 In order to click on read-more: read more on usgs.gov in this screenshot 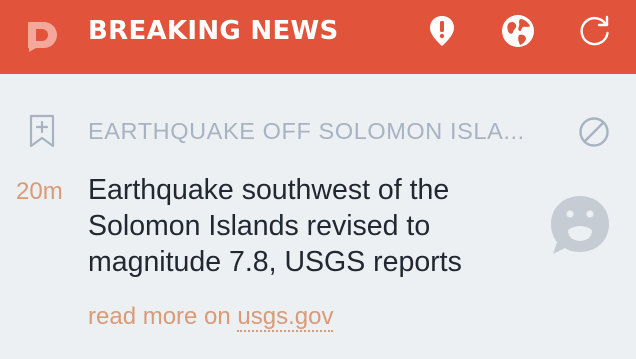, I will do `click(211, 317)`.